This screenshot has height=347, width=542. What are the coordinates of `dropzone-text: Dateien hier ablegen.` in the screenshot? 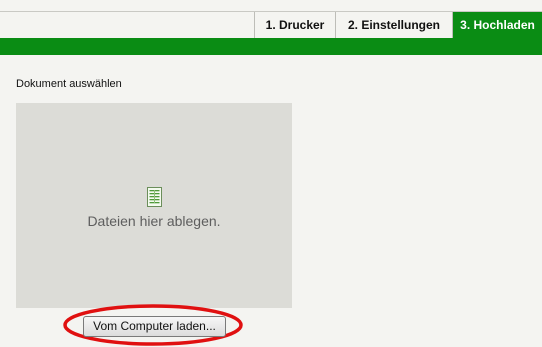 It's located at (154, 221).